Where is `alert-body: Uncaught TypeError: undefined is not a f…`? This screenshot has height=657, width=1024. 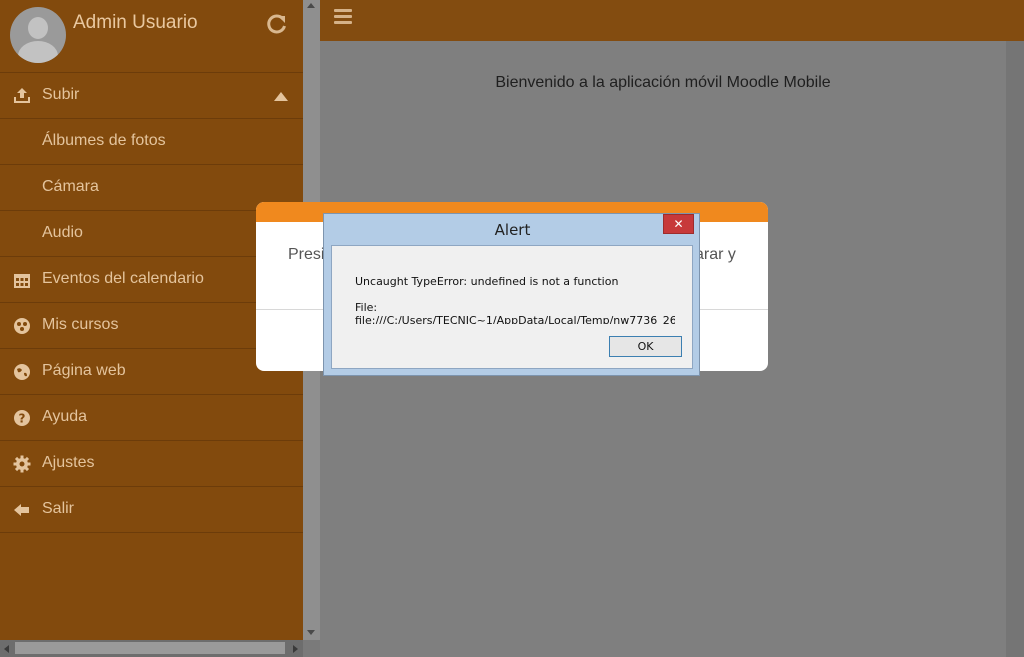
alert-body: Uncaught TypeError: undefined is not a f… is located at coordinates (512, 307).